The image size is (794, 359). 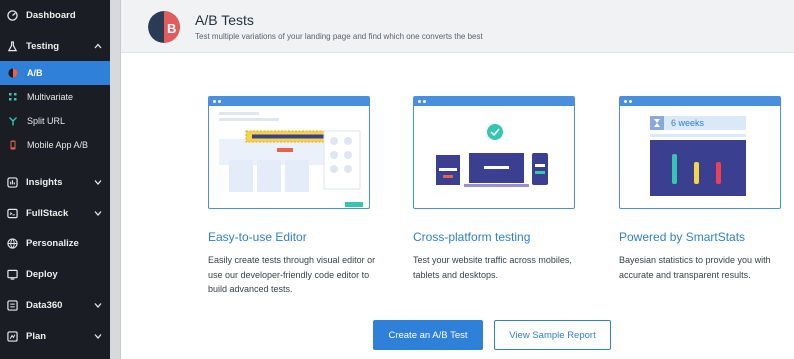 What do you see at coordinates (44, 182) in the screenshot?
I see `sidebar-item-label: Insights` at bounding box center [44, 182].